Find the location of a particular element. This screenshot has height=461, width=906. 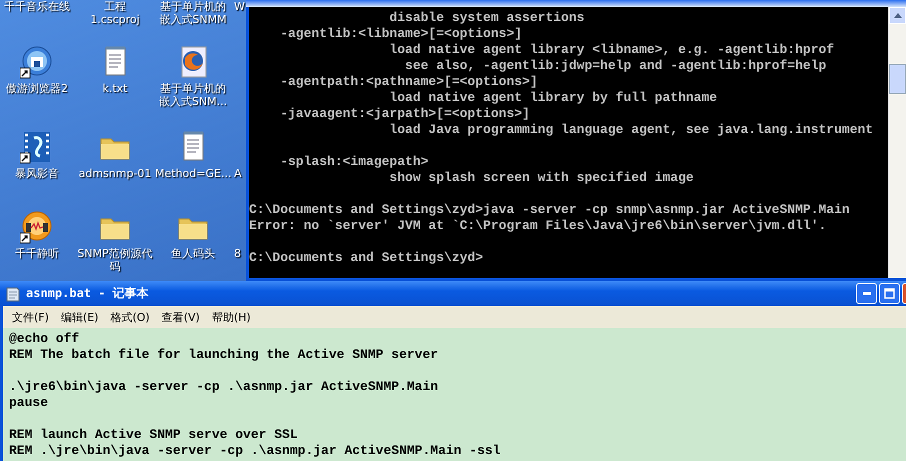

maximize-icon is located at coordinates (889, 293).